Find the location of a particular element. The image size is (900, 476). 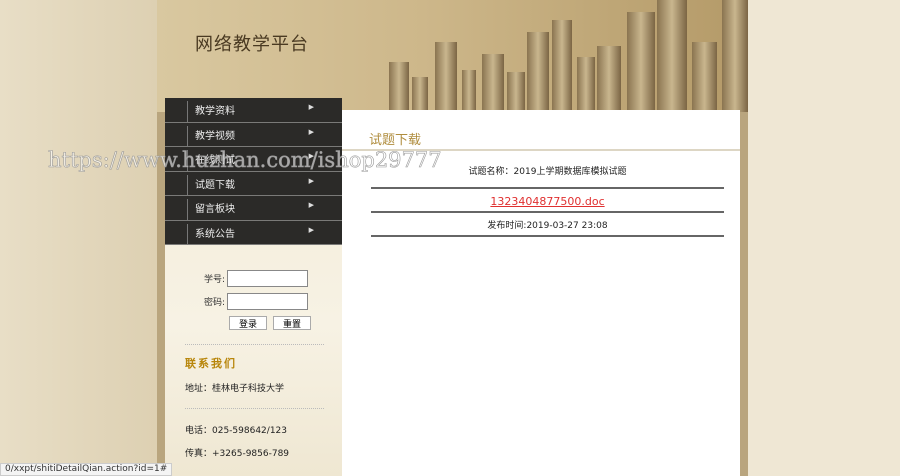

password-label: 密码: is located at coordinates (214, 303).